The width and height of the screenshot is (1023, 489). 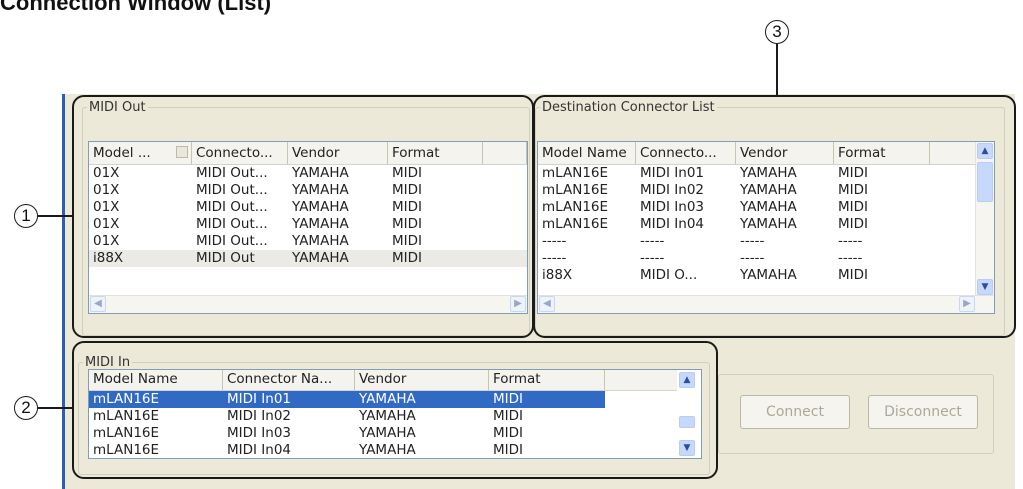 What do you see at coordinates (795, 412) in the screenshot?
I see `connect-button: Connect` at bounding box center [795, 412].